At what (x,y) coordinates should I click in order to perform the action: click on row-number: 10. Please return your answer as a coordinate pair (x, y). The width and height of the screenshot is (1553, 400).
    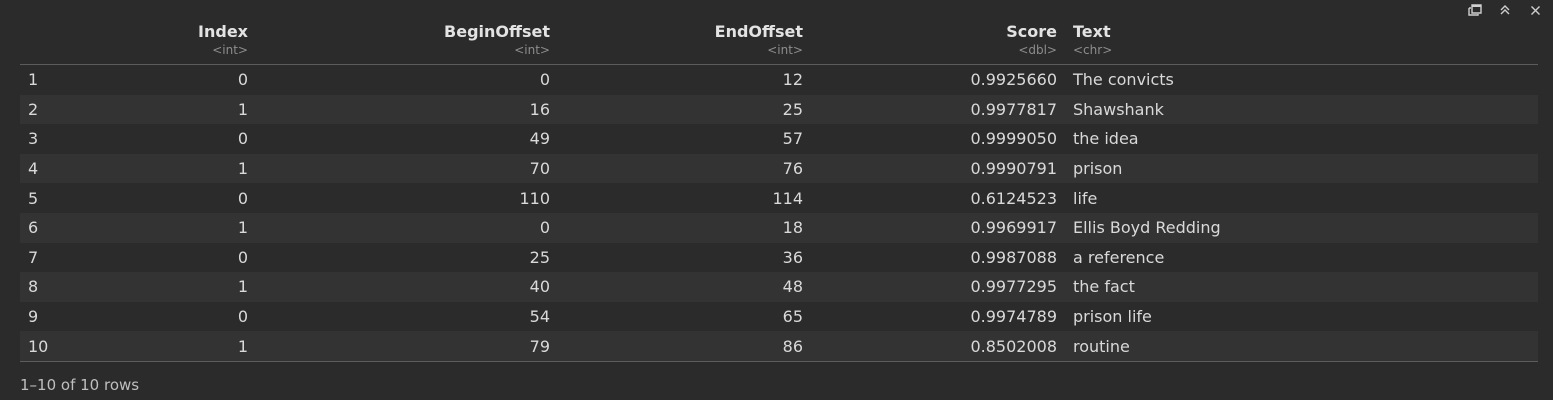
    Looking at the image, I should click on (38, 346).